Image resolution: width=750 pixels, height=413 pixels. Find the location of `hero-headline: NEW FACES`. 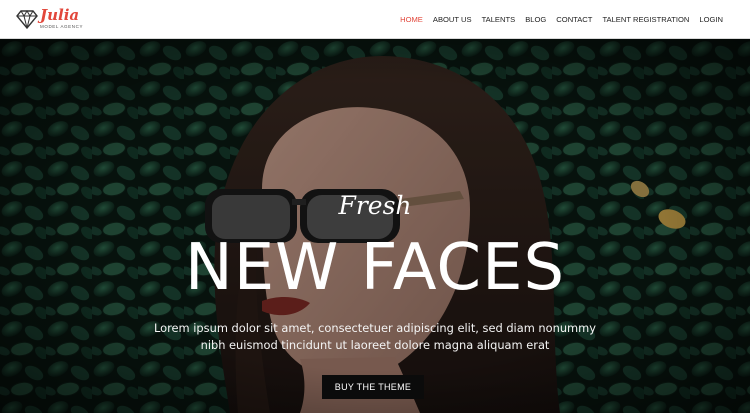

hero-headline: NEW FACES is located at coordinates (375, 268).